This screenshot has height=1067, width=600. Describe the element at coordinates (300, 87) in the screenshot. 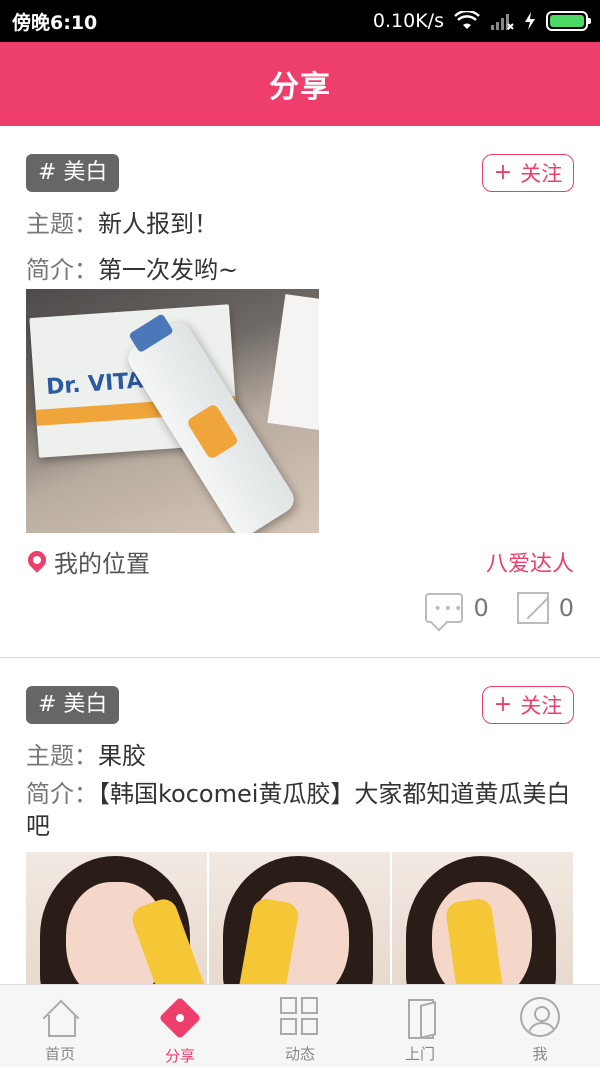

I see `page-title: 分享` at that location.